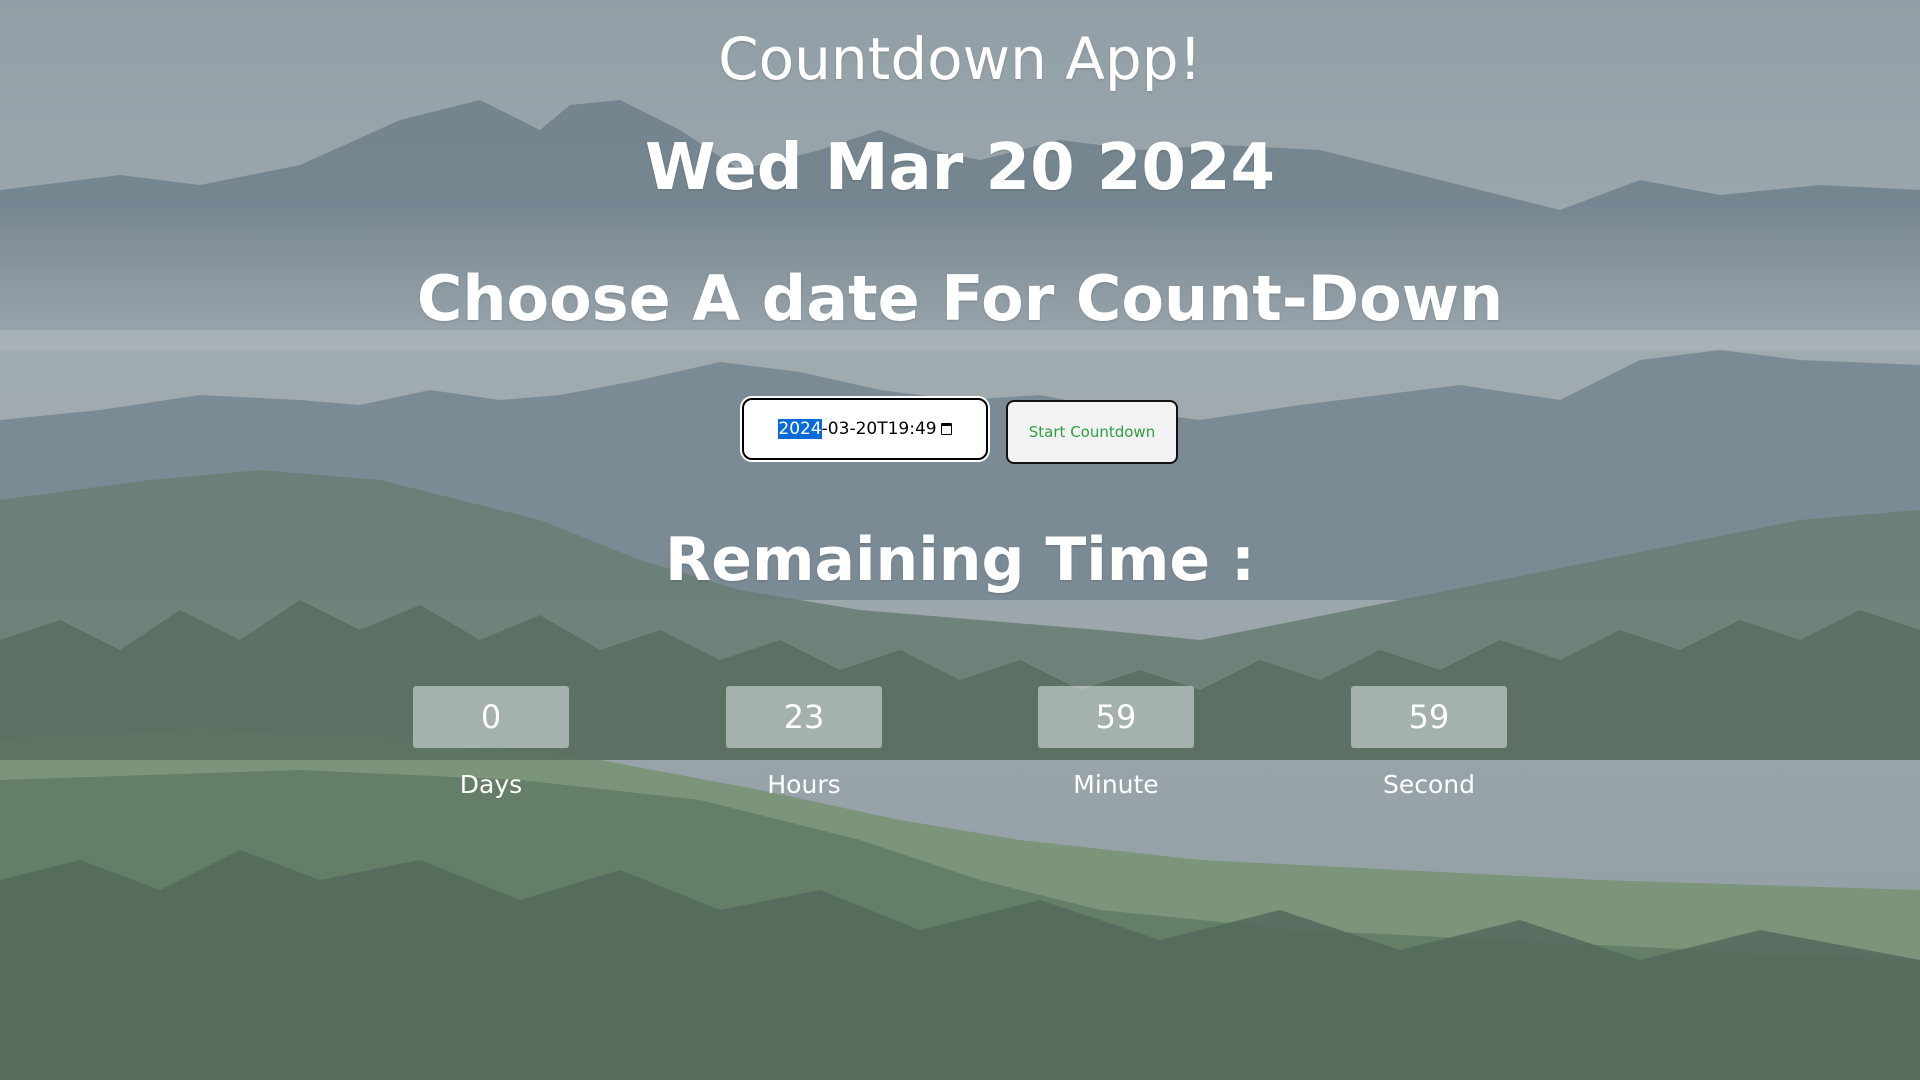 Image resolution: width=1920 pixels, height=1080 pixels. What do you see at coordinates (800, 429) in the screenshot?
I see `datetime-input-year-selected: 2024` at bounding box center [800, 429].